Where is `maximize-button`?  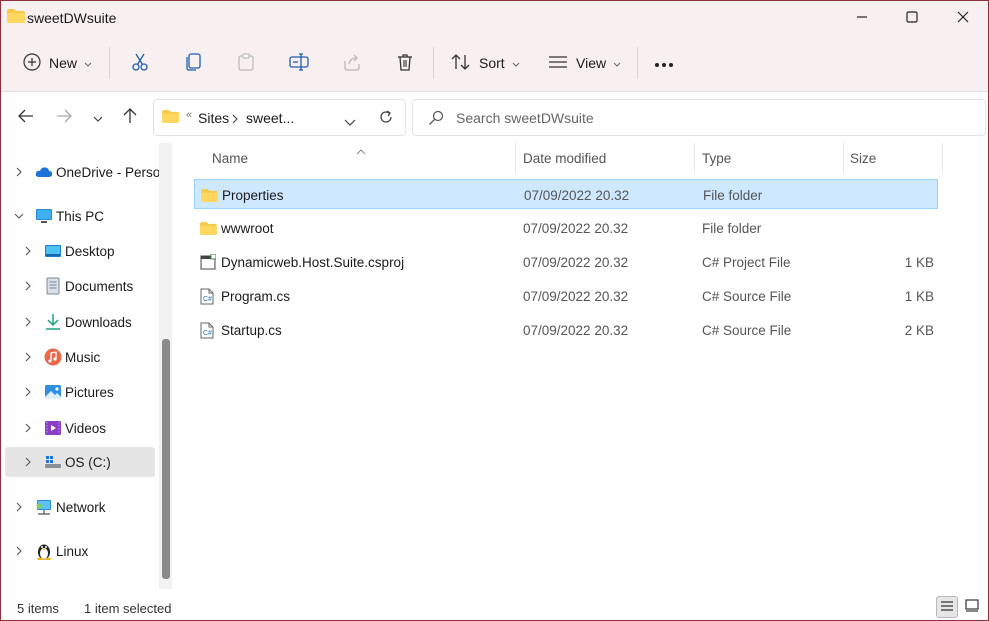
maximize-button is located at coordinates (912, 18).